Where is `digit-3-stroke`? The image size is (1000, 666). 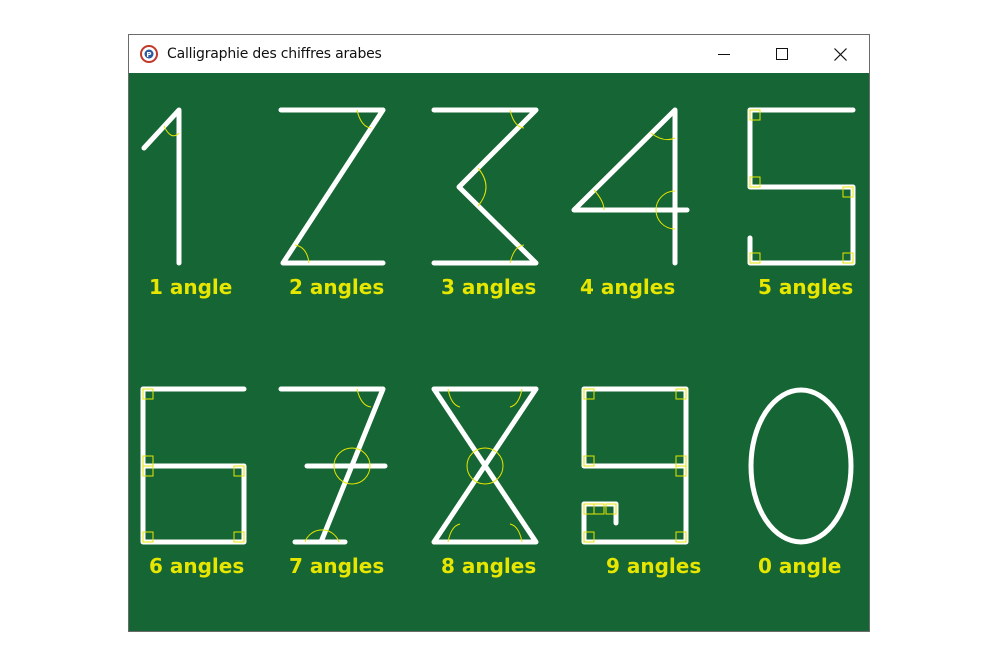 digit-3-stroke is located at coordinates (485, 186).